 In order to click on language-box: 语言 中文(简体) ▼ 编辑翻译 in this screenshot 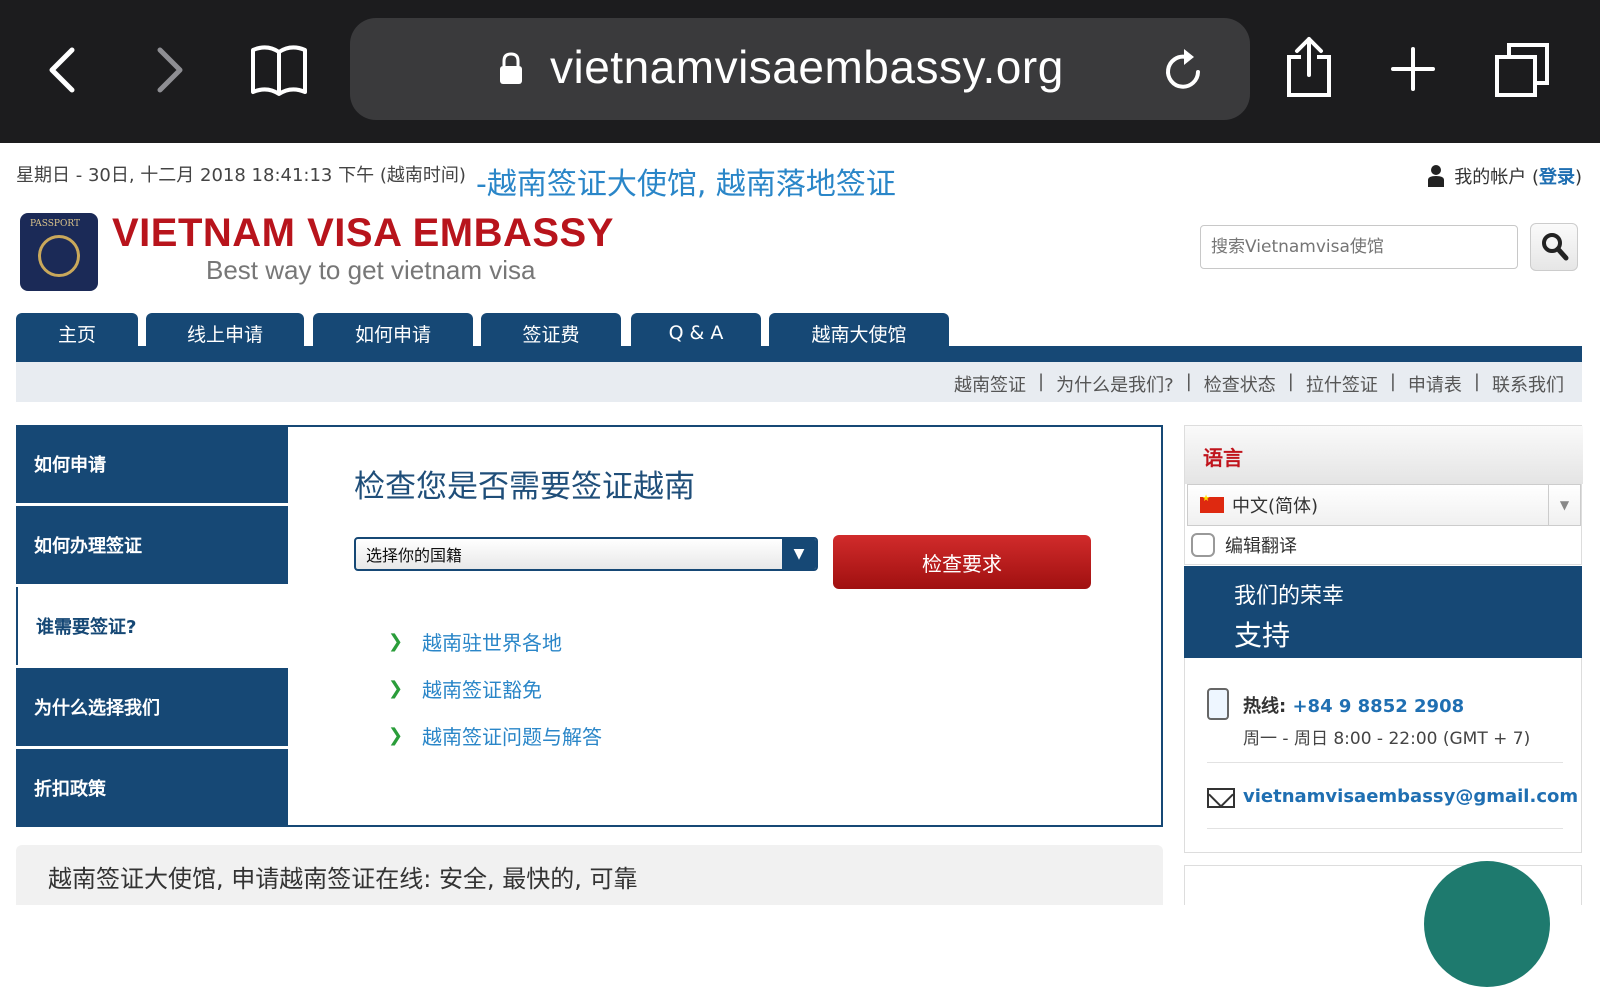, I will do `click(1383, 495)`.